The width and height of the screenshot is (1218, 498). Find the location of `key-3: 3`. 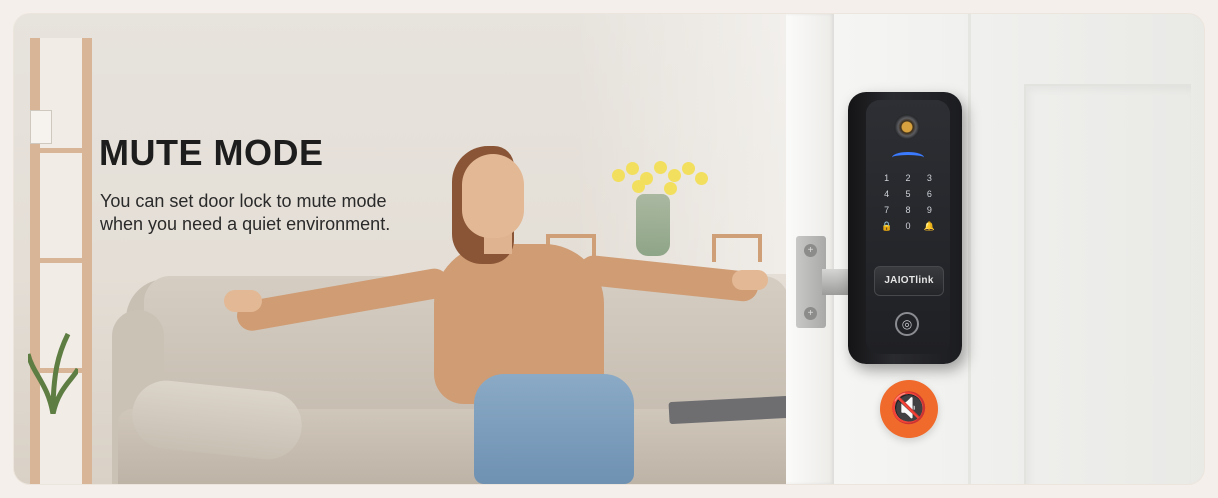

key-3: 3 is located at coordinates (929, 178).